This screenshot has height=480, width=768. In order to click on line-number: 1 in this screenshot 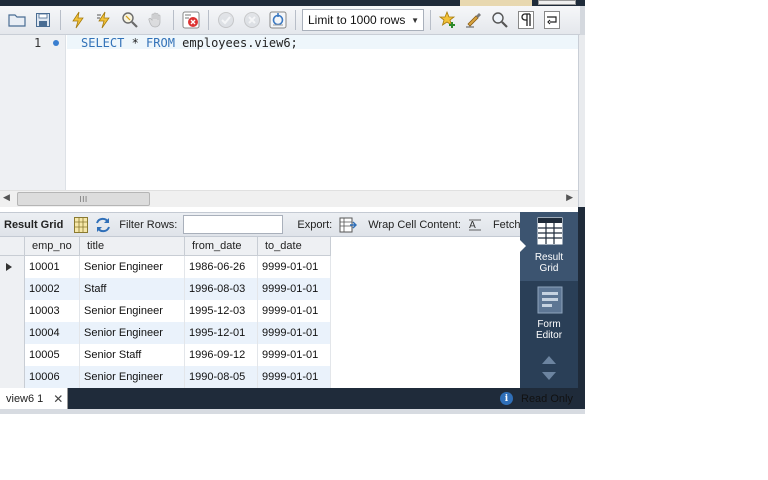, I will do `click(38, 43)`.